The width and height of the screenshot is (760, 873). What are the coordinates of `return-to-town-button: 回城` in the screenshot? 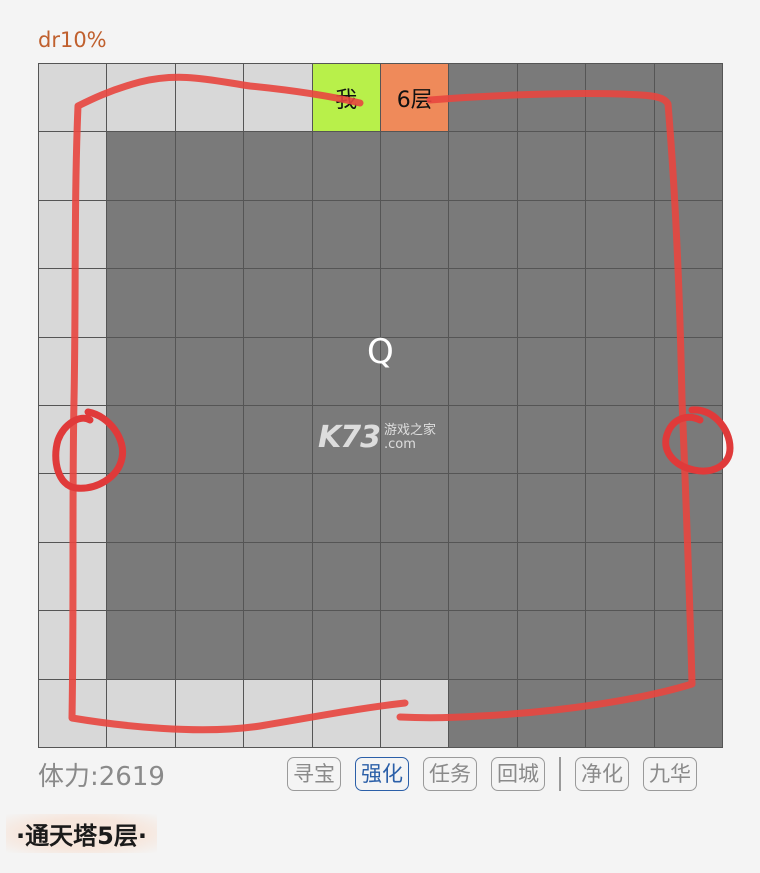 It's located at (518, 774).